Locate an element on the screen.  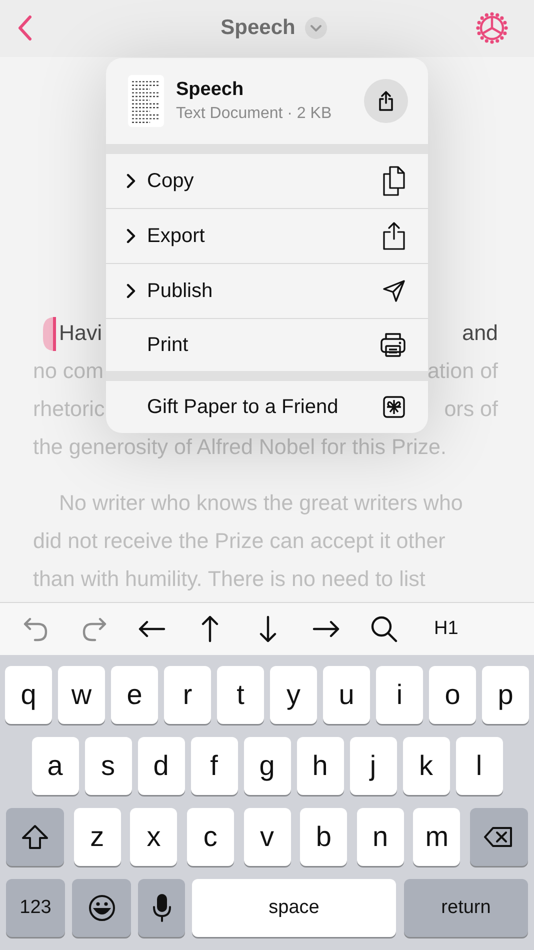
letter-key: q is located at coordinates (28, 695).